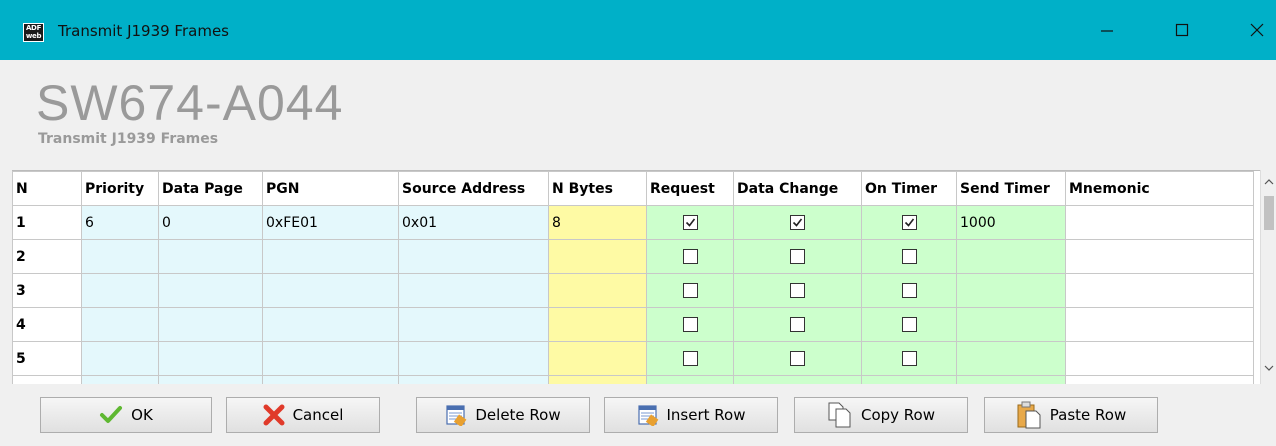  What do you see at coordinates (47, 324) in the screenshot?
I see `cell-n: 4` at bounding box center [47, 324].